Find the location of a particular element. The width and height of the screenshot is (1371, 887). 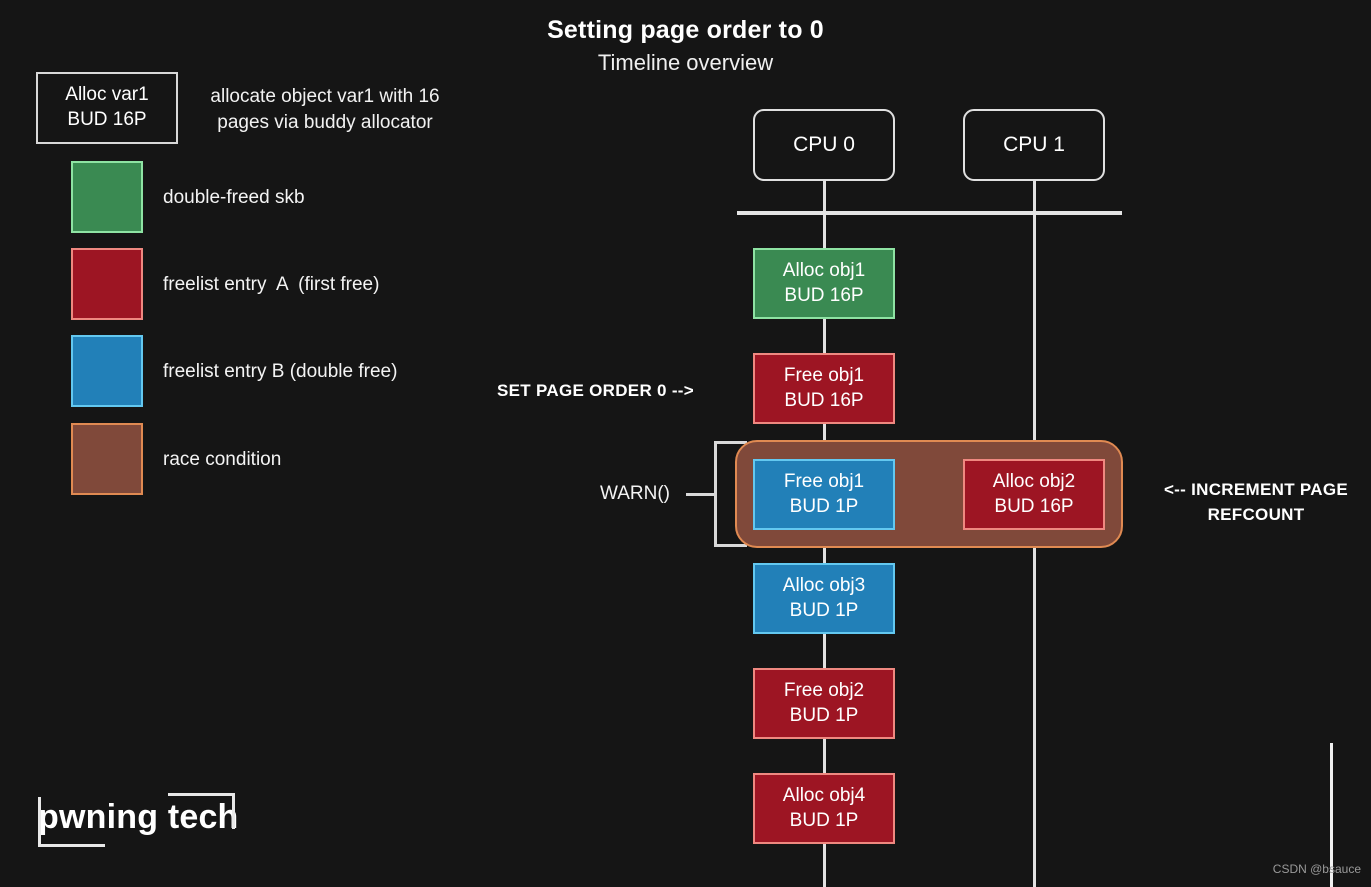

warn-bracket-arm-top is located at coordinates (730, 442).